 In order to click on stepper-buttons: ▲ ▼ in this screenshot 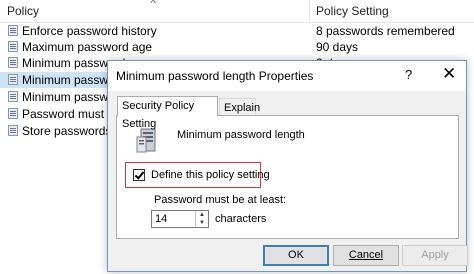, I will do `click(201, 219)`.